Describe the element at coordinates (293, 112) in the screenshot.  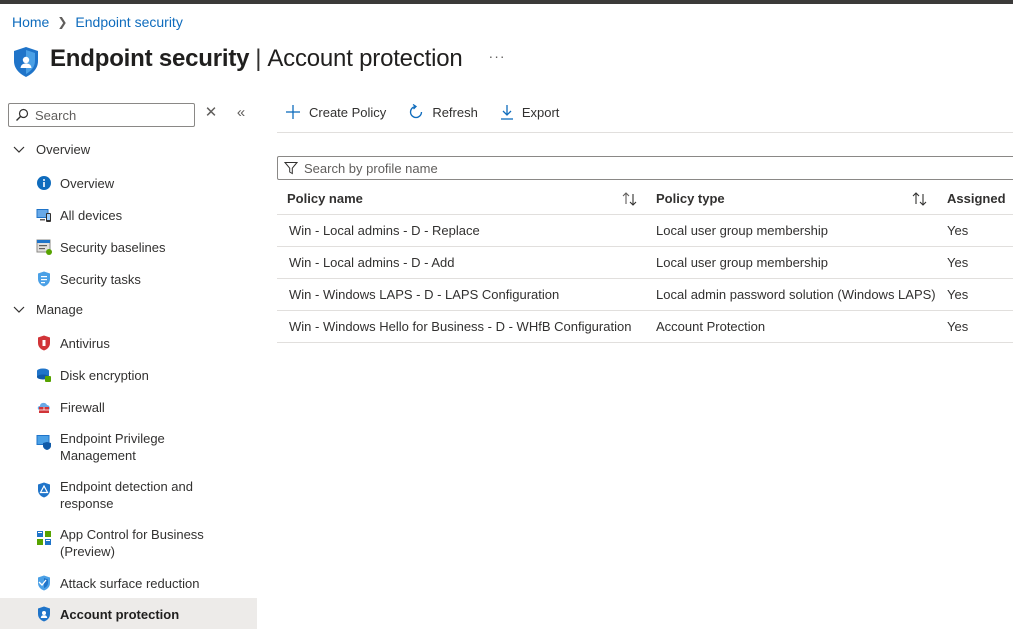
I see `plus-icon` at that location.